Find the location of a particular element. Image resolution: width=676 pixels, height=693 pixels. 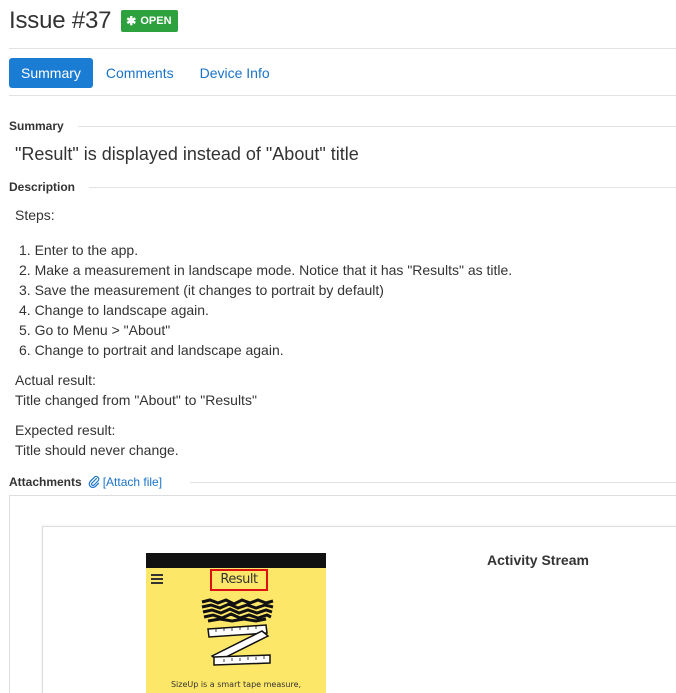

activity-stream-title: Activity Stream is located at coordinates (538, 560).